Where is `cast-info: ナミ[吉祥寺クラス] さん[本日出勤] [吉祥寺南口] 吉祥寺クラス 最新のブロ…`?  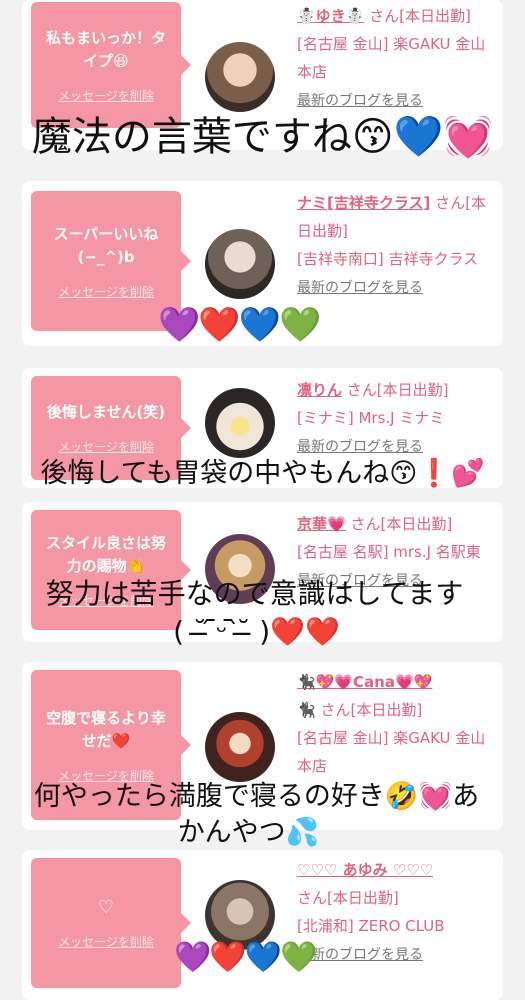 cast-info: ナミ[吉祥寺クラス] さん[本日出勤] [吉祥寺南口] 吉祥寺クラス 最新のブロ… is located at coordinates (397, 245).